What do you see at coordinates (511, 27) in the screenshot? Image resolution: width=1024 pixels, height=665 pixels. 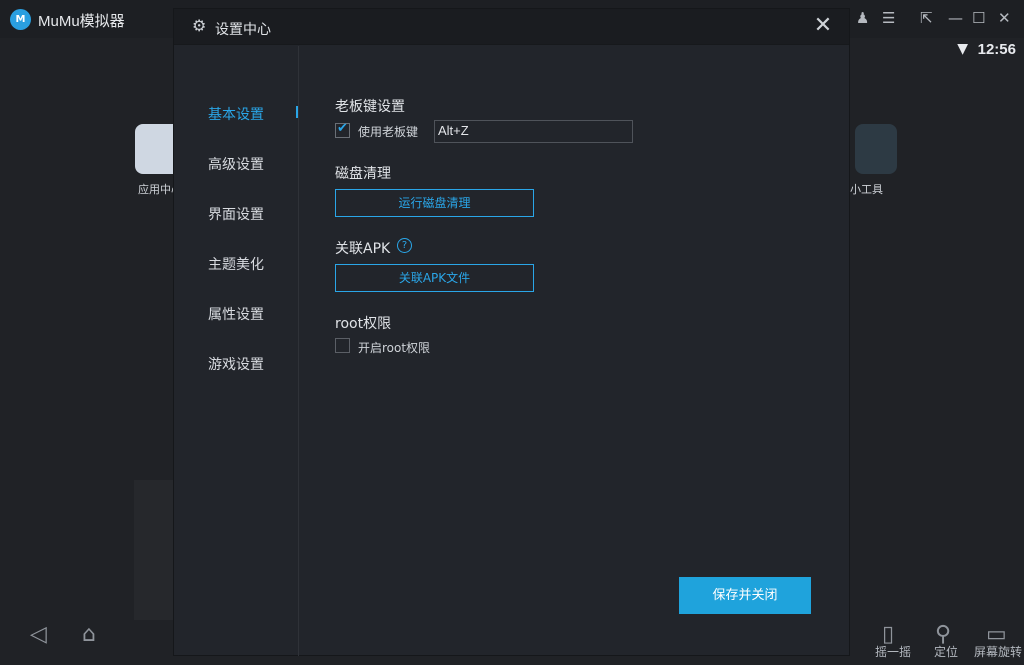 I see `dialog-header: ⚙ 设置中心 ✕` at bounding box center [511, 27].